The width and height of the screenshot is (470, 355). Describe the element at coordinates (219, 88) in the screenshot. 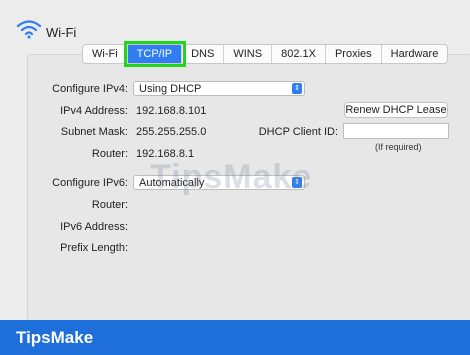

I see `configure-ipv4-select: Using DHCP ⇕` at that location.